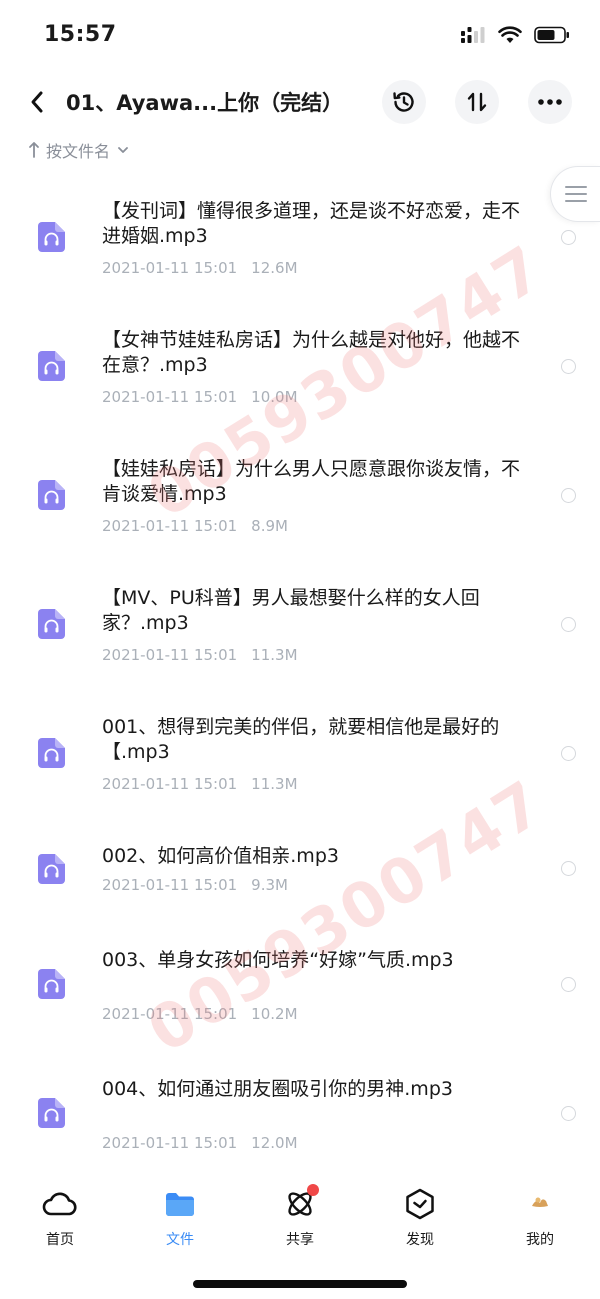  I want to click on back-button, so click(37, 102).